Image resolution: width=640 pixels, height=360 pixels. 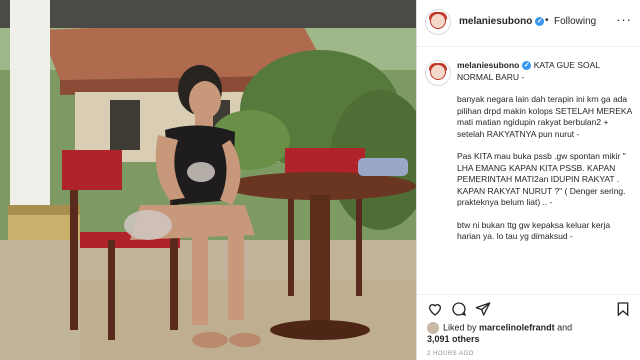 I want to click on likes-count: 3,091 others, so click(x=453, y=339).